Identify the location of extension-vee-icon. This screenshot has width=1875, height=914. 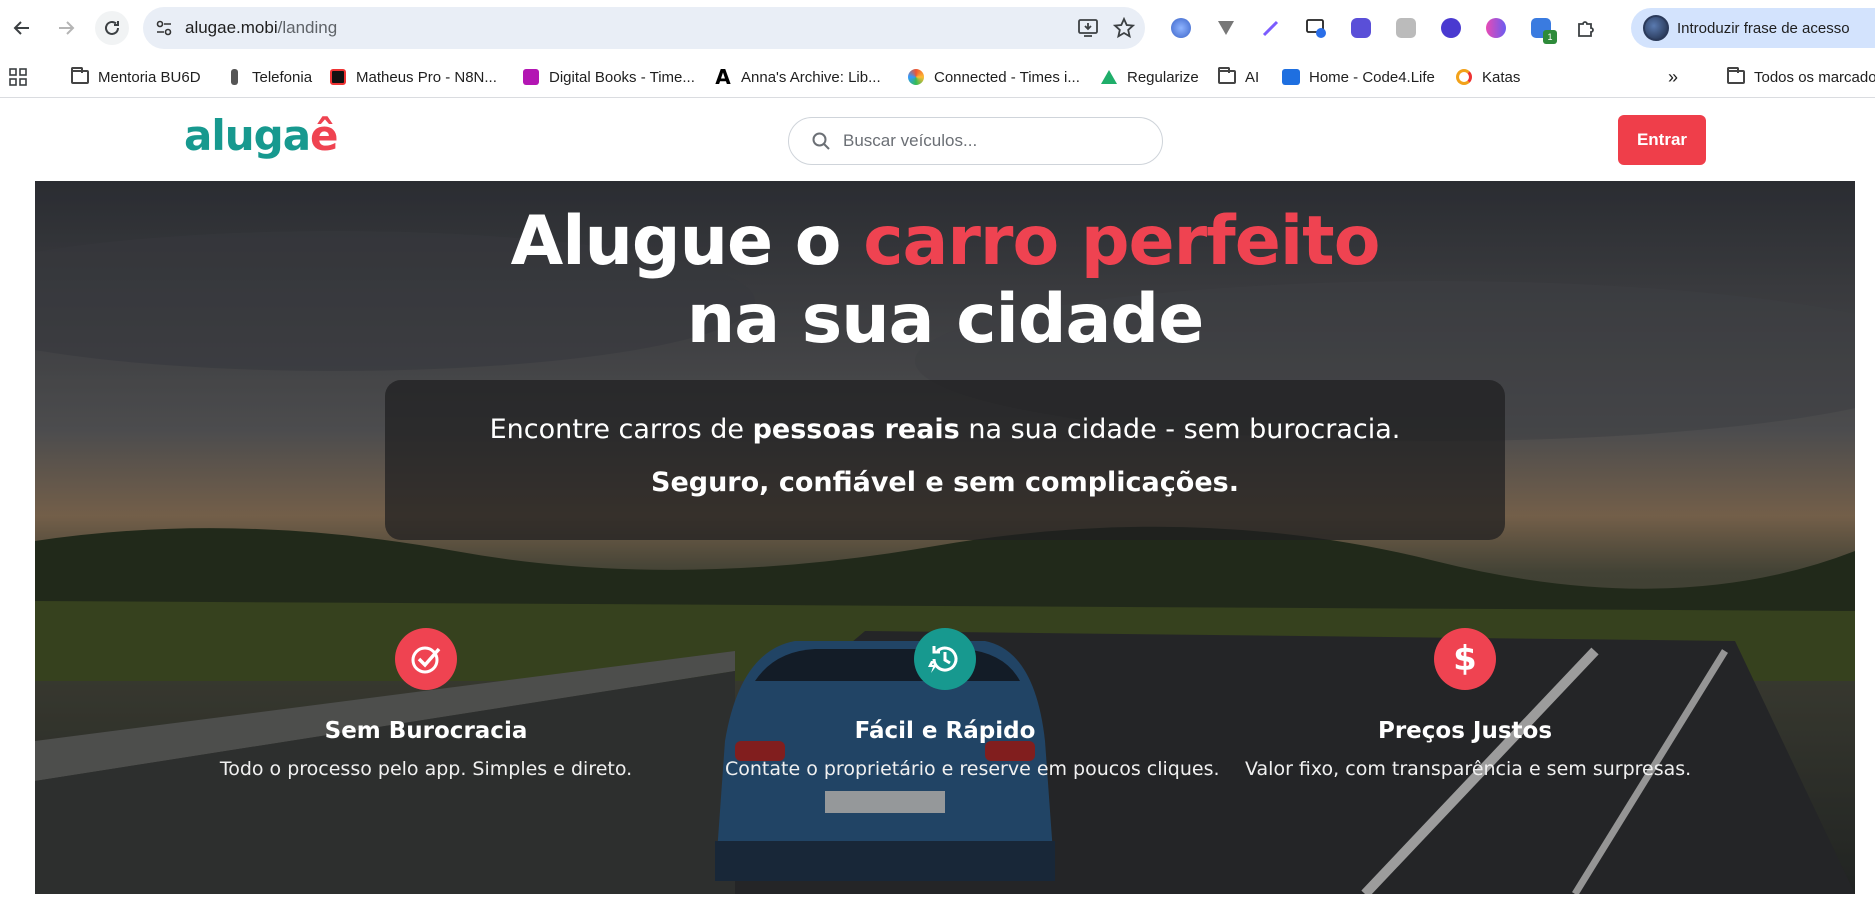
(1226, 28).